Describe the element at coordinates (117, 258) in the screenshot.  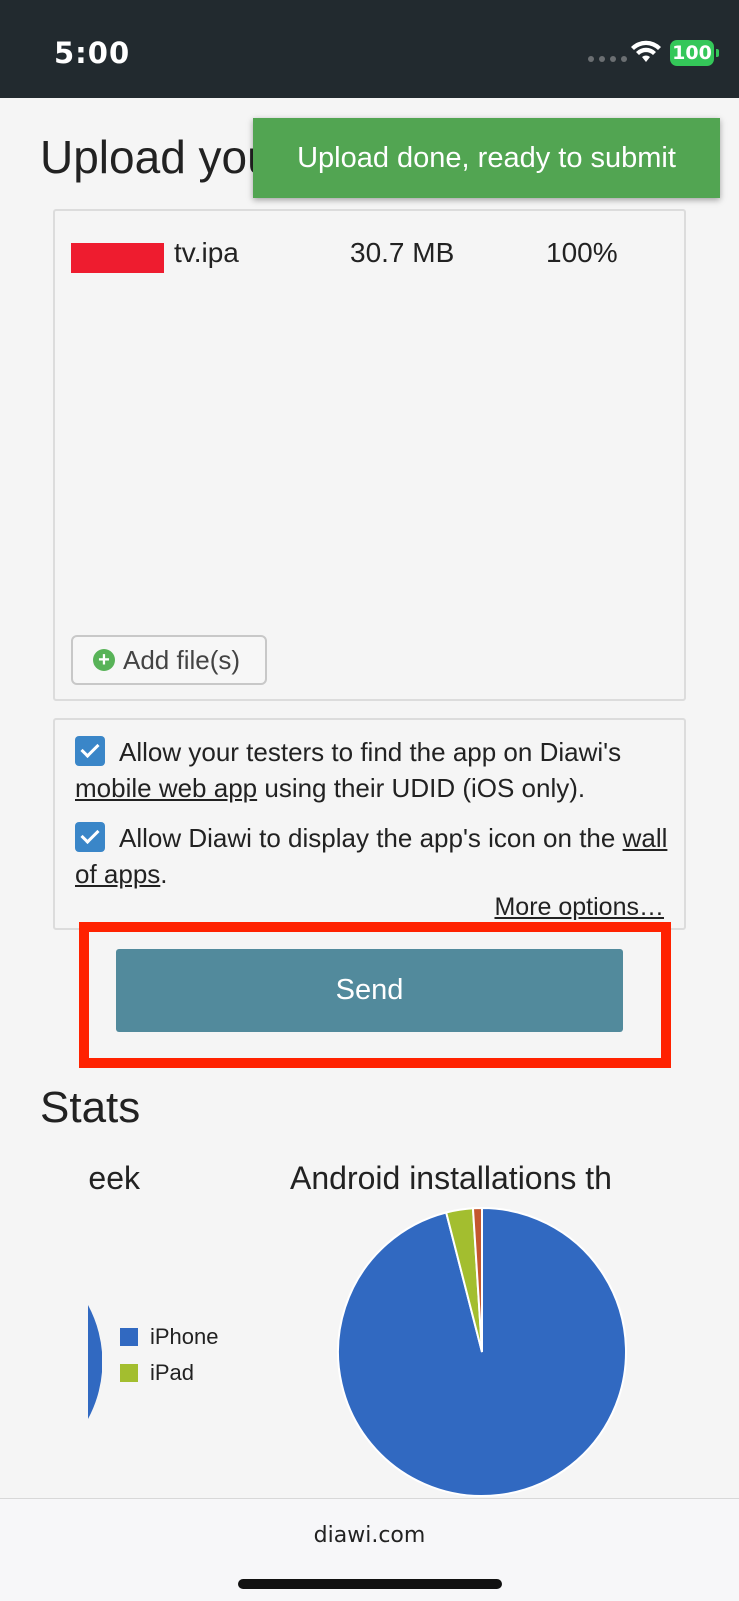
I see `redacted-filename-prefix` at that location.